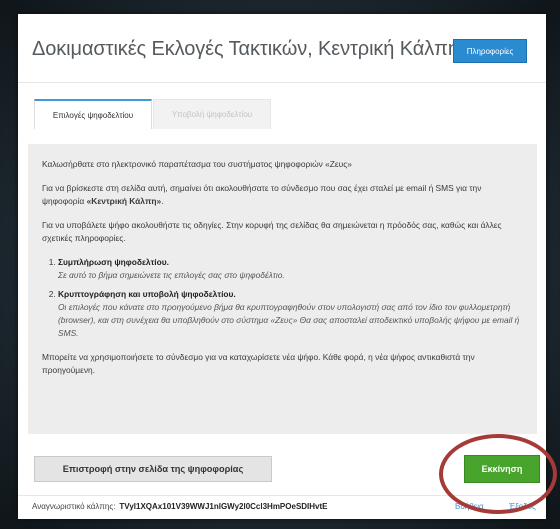 The width and height of the screenshot is (560, 529). What do you see at coordinates (147, 294) in the screenshot?
I see `step-title: Κρυπτογράφηση και υποβολή ψηφοδελτίου.` at bounding box center [147, 294].